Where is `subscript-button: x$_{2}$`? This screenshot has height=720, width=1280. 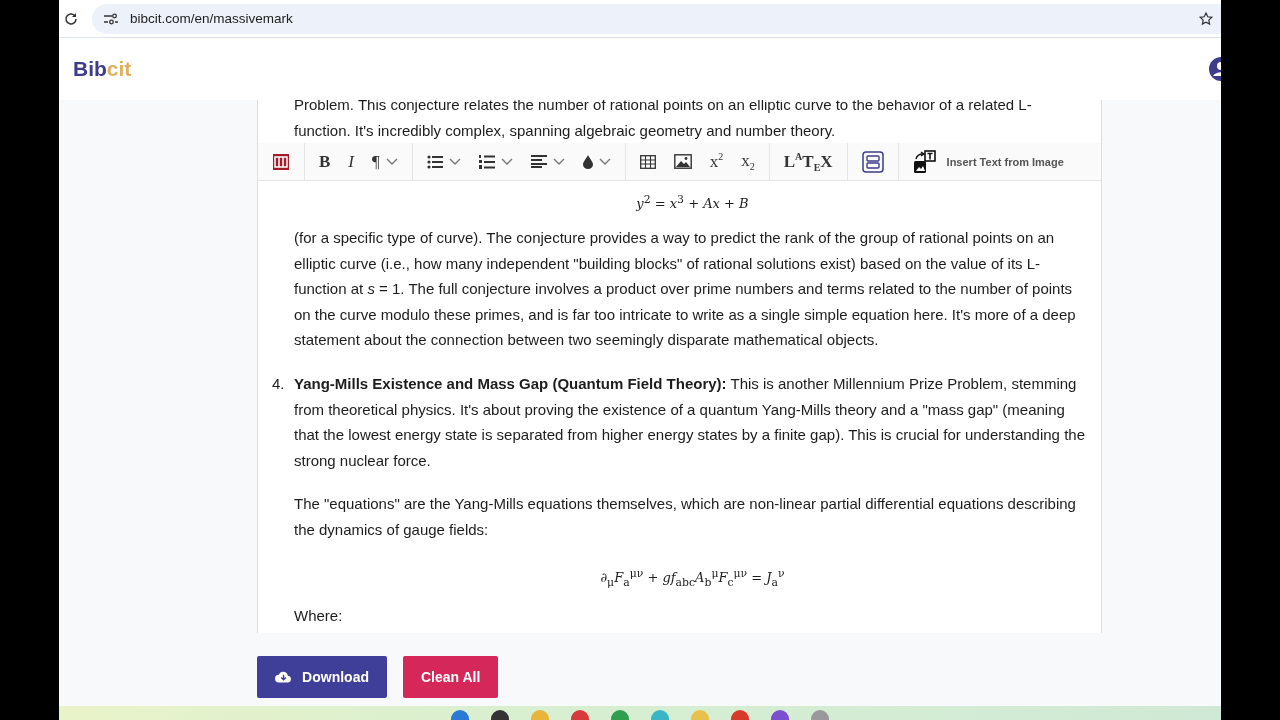 subscript-button: x$_{2}$ is located at coordinates (748, 162).